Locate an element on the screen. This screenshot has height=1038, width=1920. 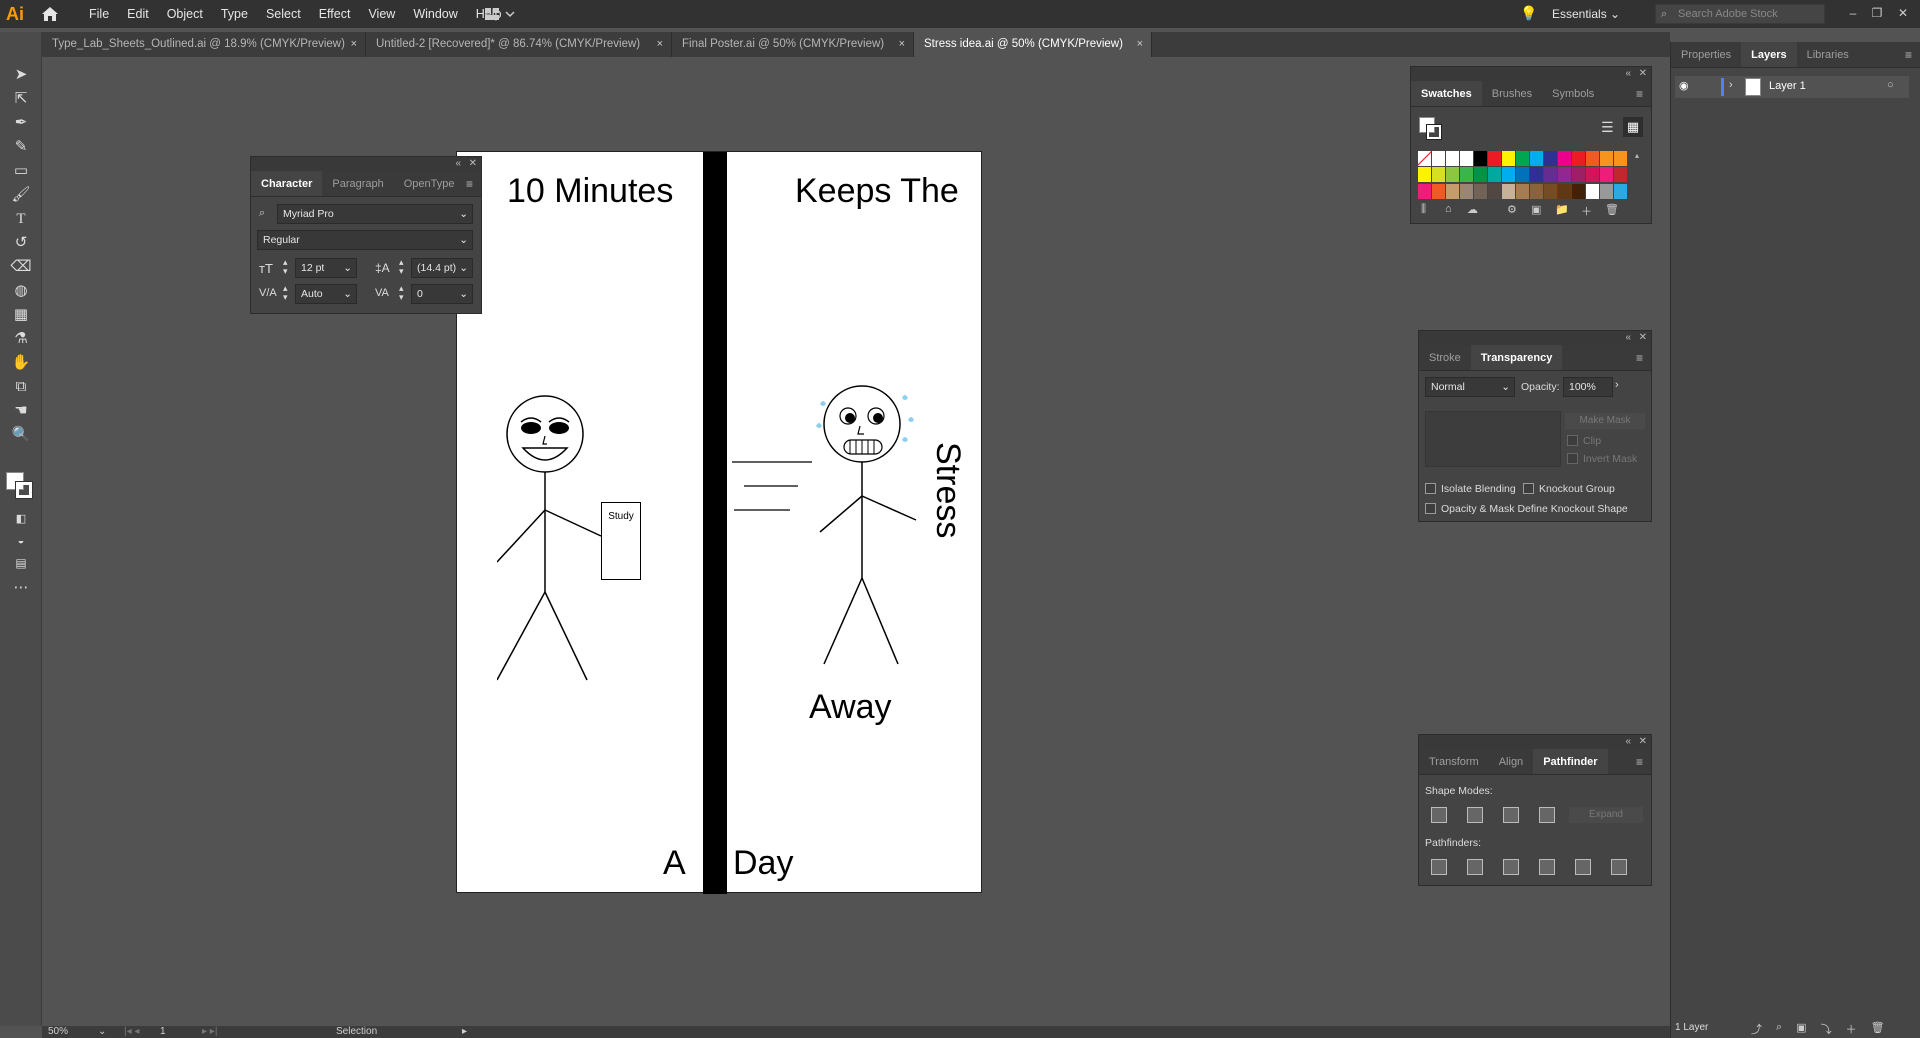
rotate-tool-icon: ↺ is located at coordinates (21, 243).